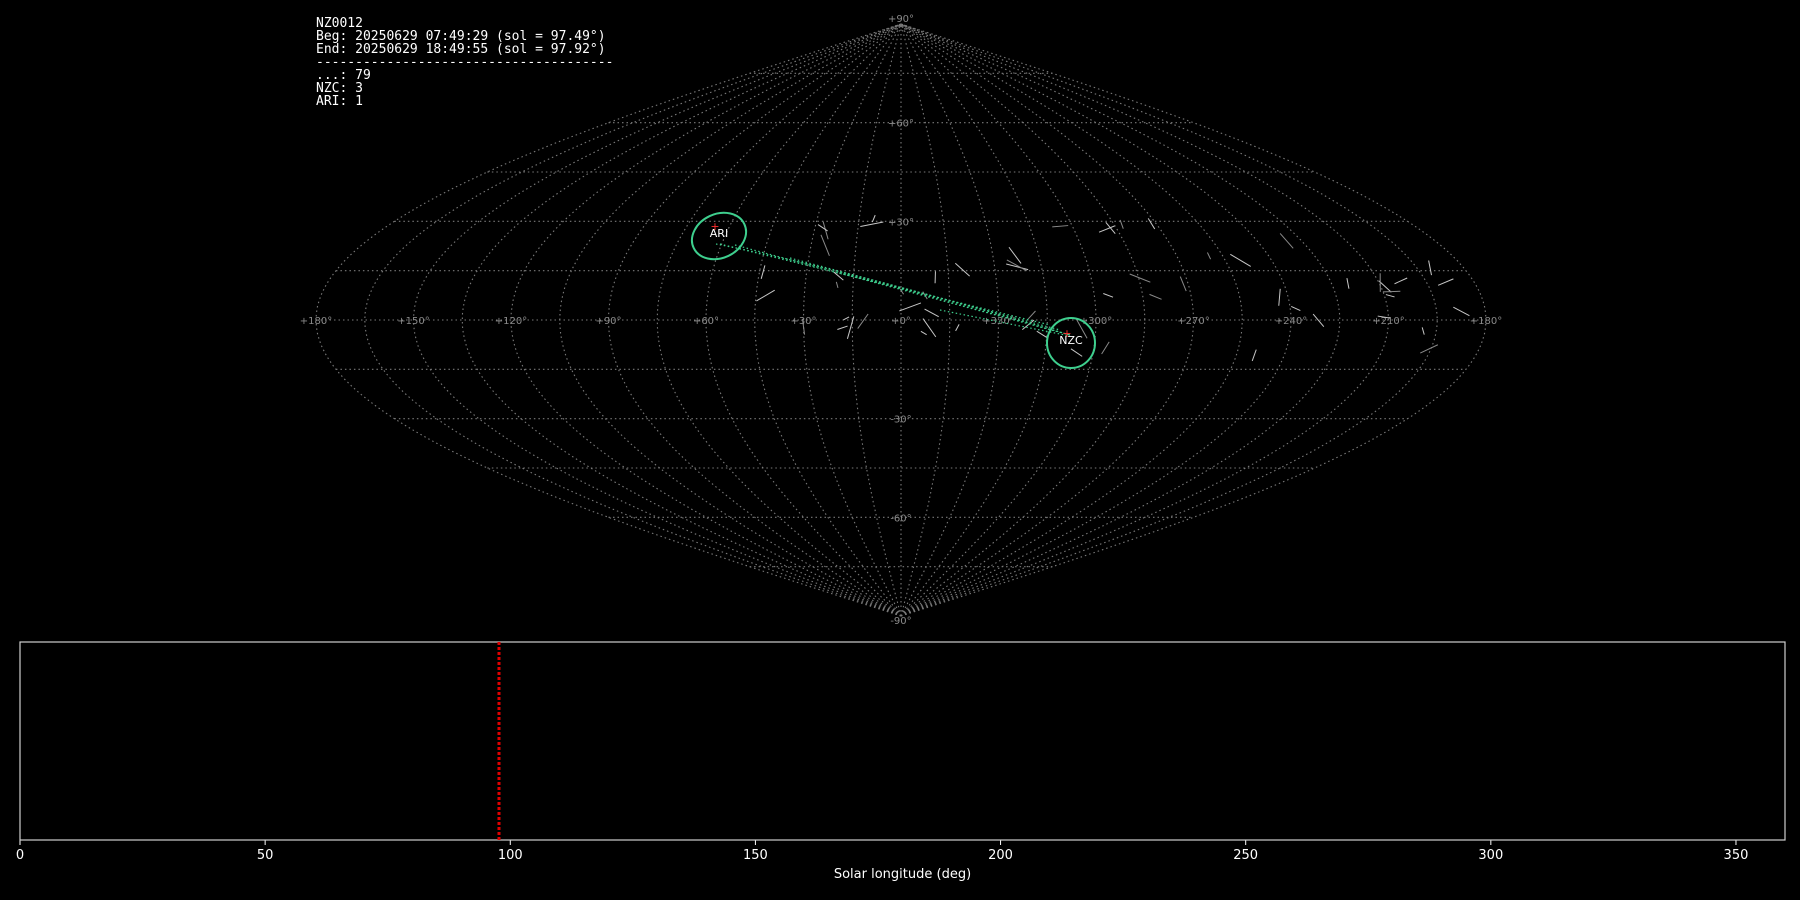 This screenshot has width=1800, height=900. I want to click on x-tick-label: 250, so click(1245, 855).